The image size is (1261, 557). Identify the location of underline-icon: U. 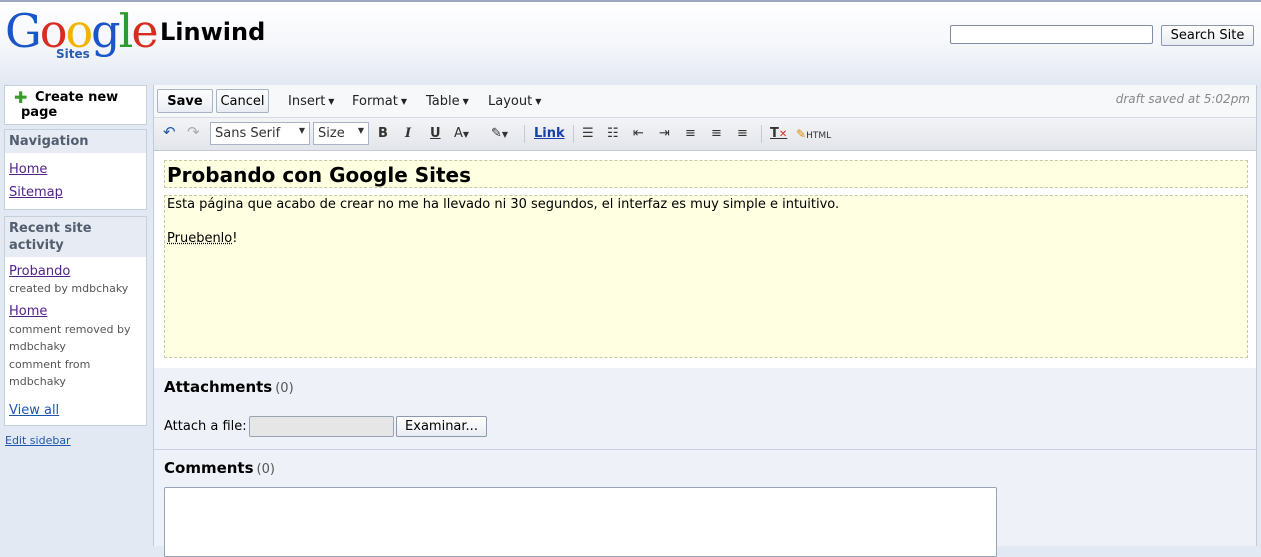
(435, 134).